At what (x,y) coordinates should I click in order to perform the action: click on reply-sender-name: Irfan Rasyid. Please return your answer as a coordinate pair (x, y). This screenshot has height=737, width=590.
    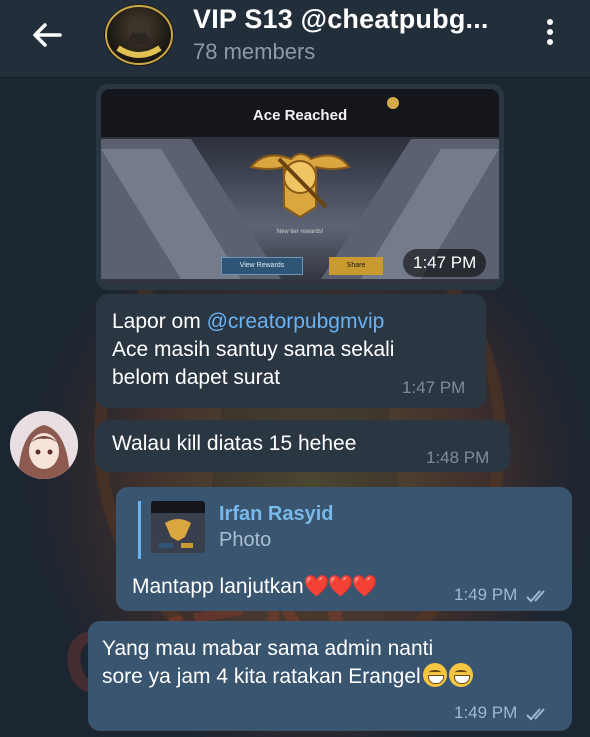
    Looking at the image, I should click on (276, 514).